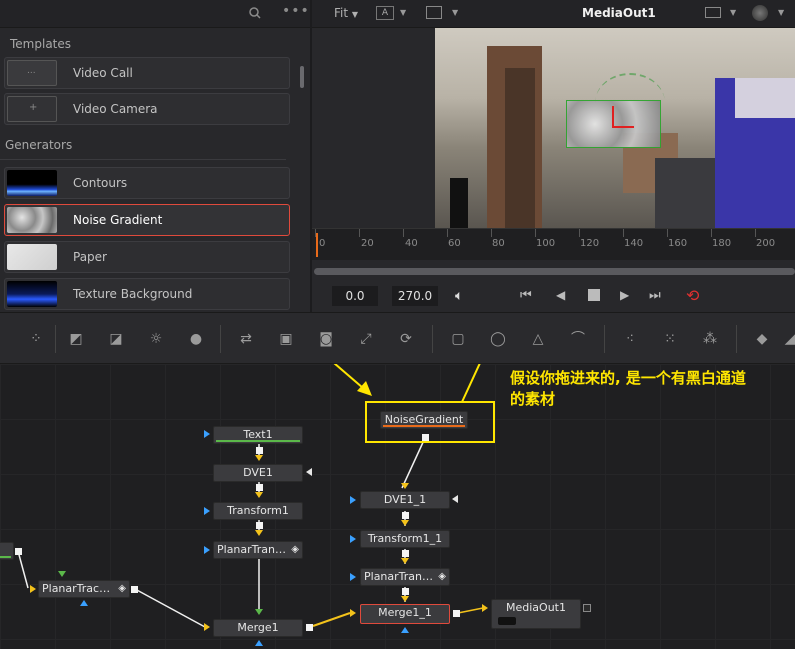 The image size is (795, 649). I want to click on transform-handle-y, so click(613, 117).